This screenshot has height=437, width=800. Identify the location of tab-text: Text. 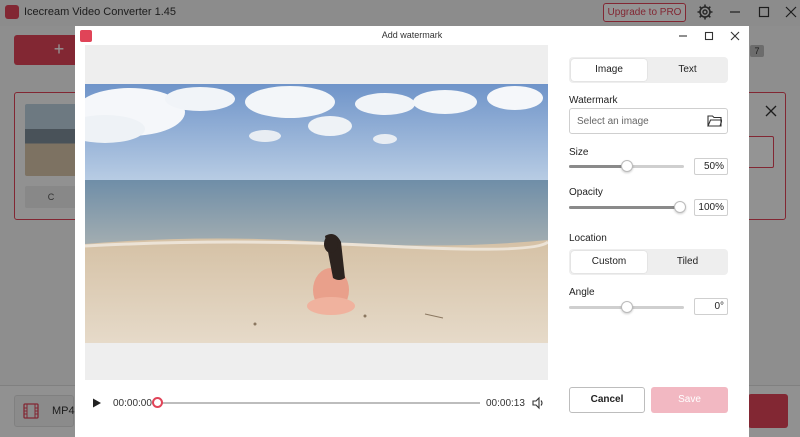
(687, 70).